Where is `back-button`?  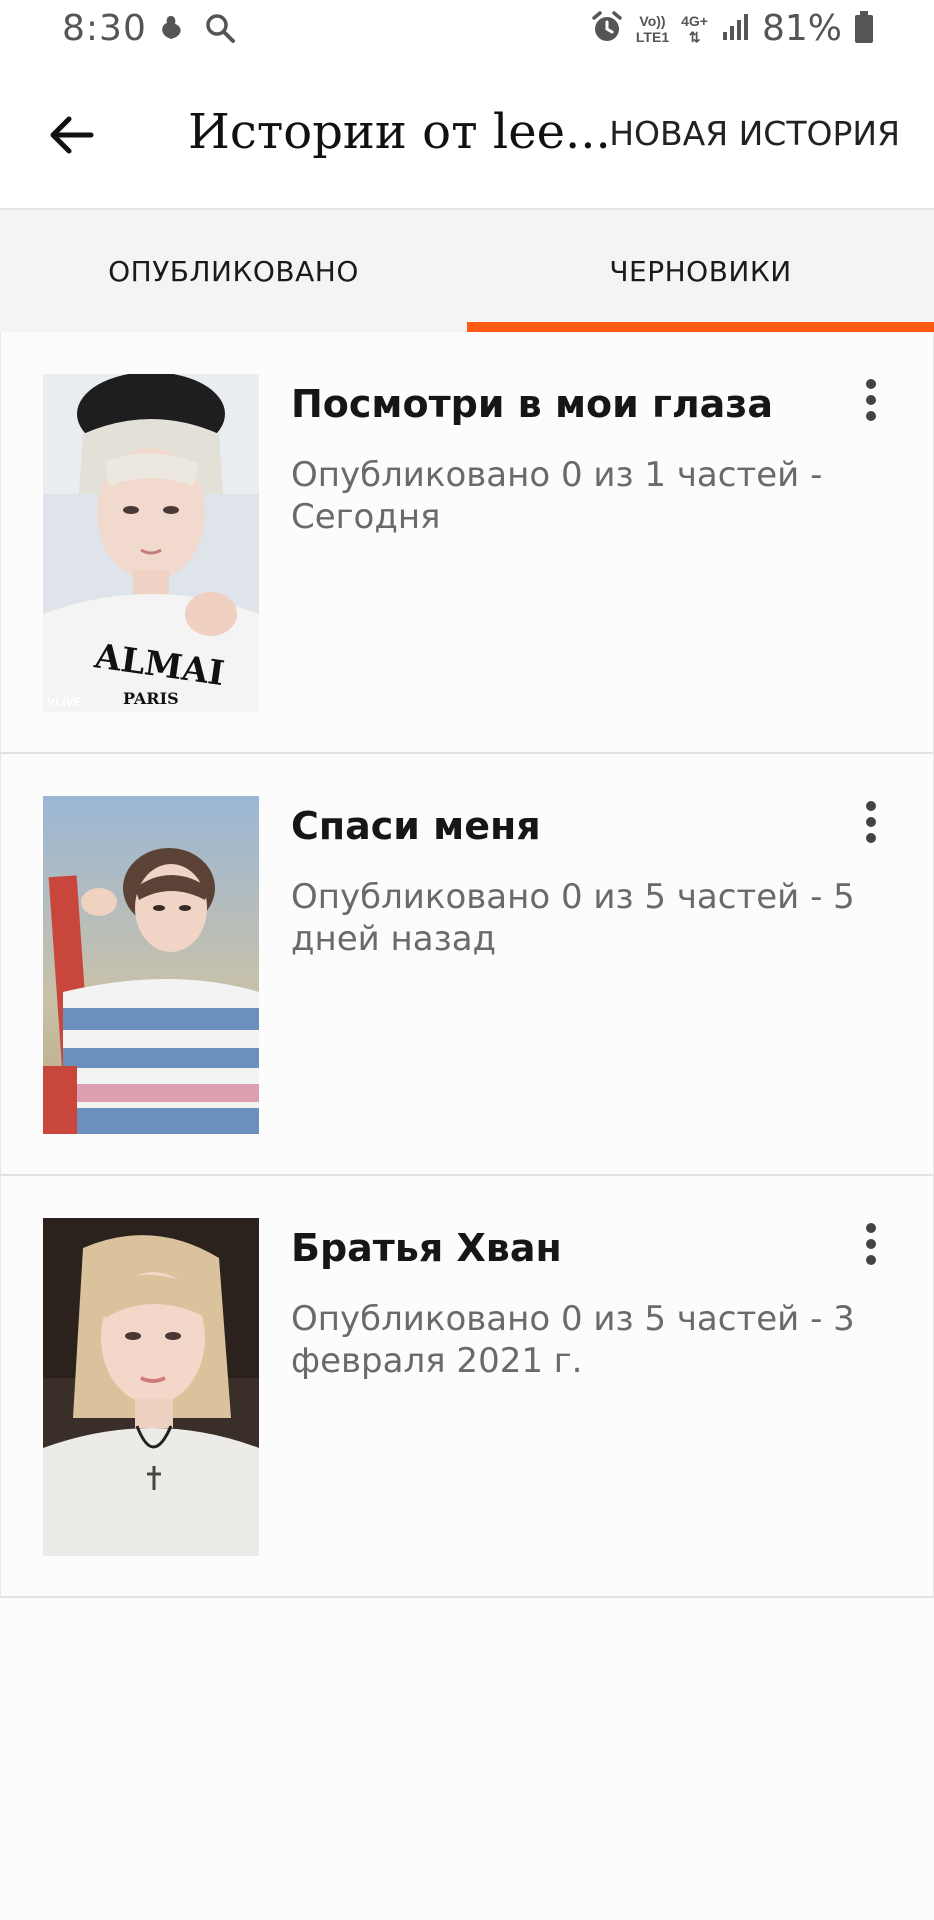
back-button is located at coordinates (71, 135).